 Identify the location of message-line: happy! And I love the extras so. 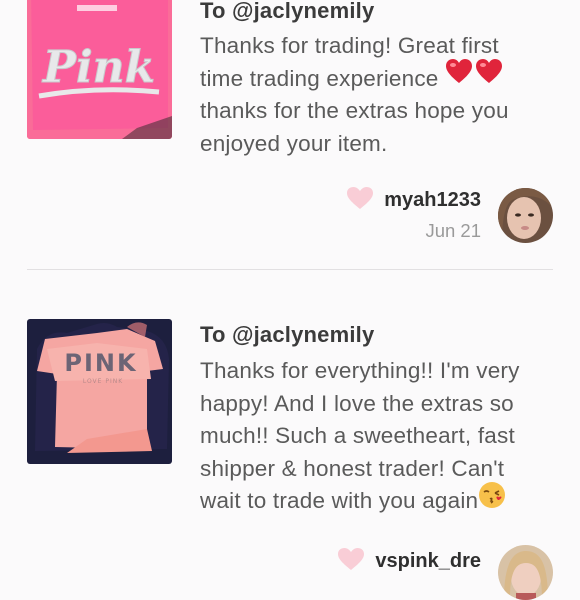
(357, 403).